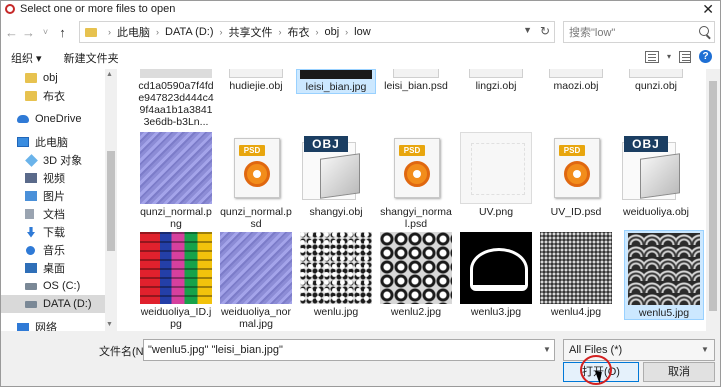 Image resolution: width=721 pixels, height=387 pixels. Describe the element at coordinates (496, 312) in the screenshot. I see `file-name: wenlu3.jpg` at that location.